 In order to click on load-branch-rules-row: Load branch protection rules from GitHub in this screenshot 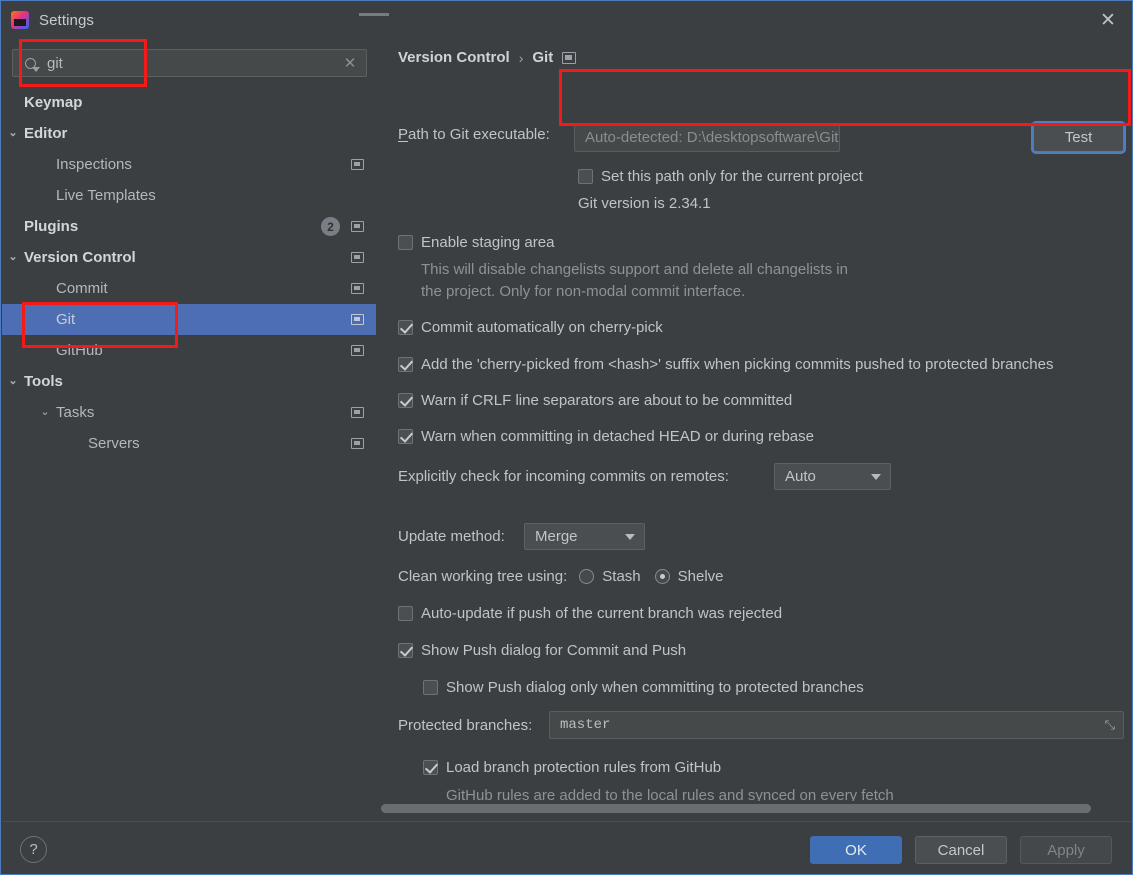, I will do `click(572, 767)`.